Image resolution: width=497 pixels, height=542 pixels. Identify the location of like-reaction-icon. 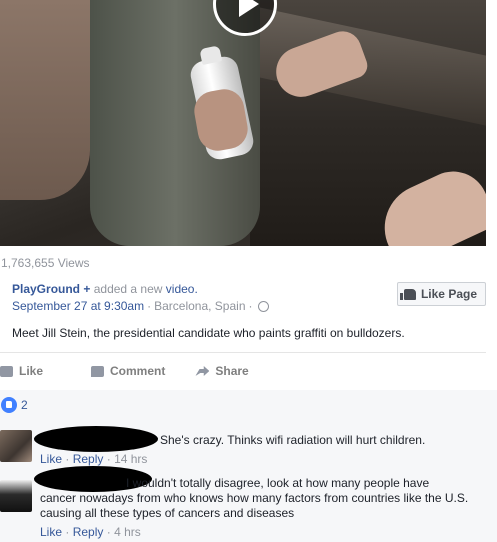
(9, 405).